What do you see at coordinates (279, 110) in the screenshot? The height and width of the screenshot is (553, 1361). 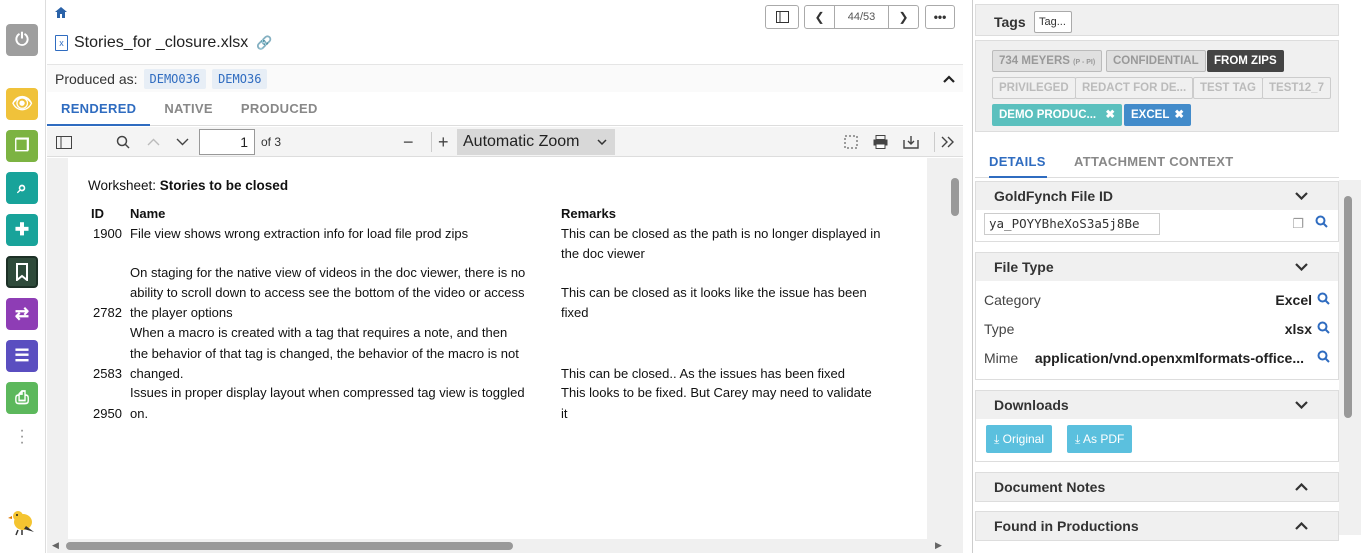 I see `tab-produced: PRODUCED` at bounding box center [279, 110].